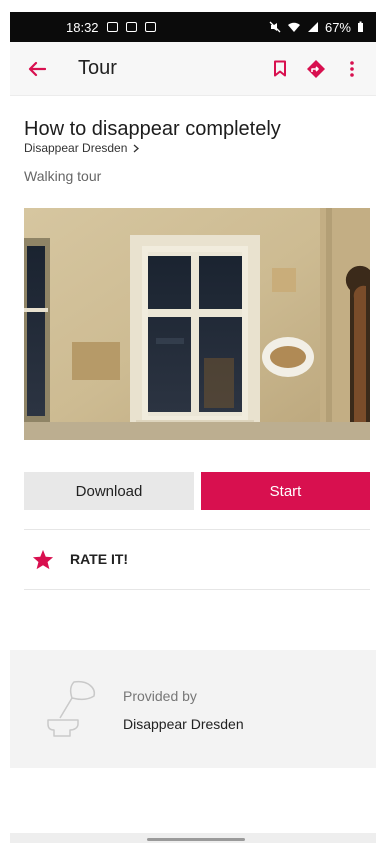 The height and width of the screenshot is (843, 378). What do you see at coordinates (275, 27) in the screenshot?
I see `mute-icon` at bounding box center [275, 27].